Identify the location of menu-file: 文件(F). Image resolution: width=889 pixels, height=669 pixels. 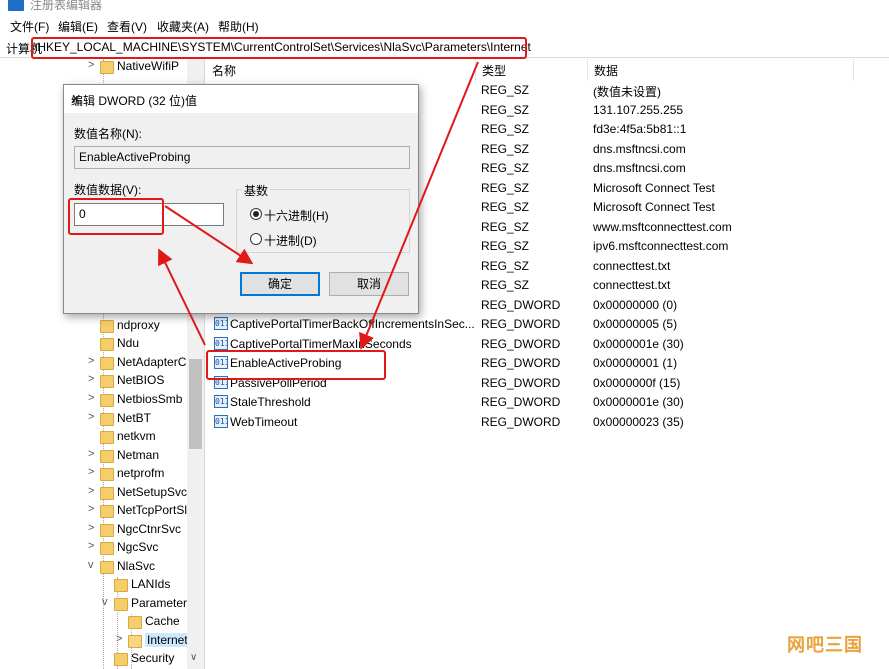
(29, 26).